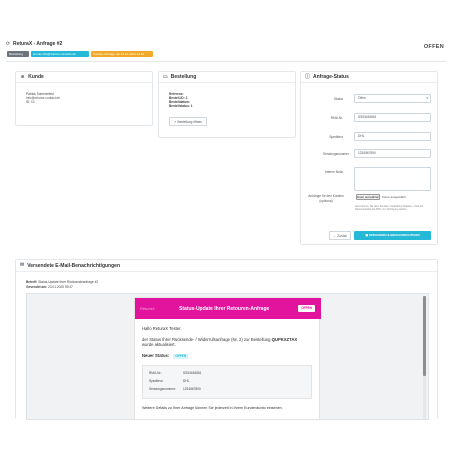  What do you see at coordinates (336, 137) in the screenshot?
I see `carrier-label: Spediteur` at bounding box center [336, 137].